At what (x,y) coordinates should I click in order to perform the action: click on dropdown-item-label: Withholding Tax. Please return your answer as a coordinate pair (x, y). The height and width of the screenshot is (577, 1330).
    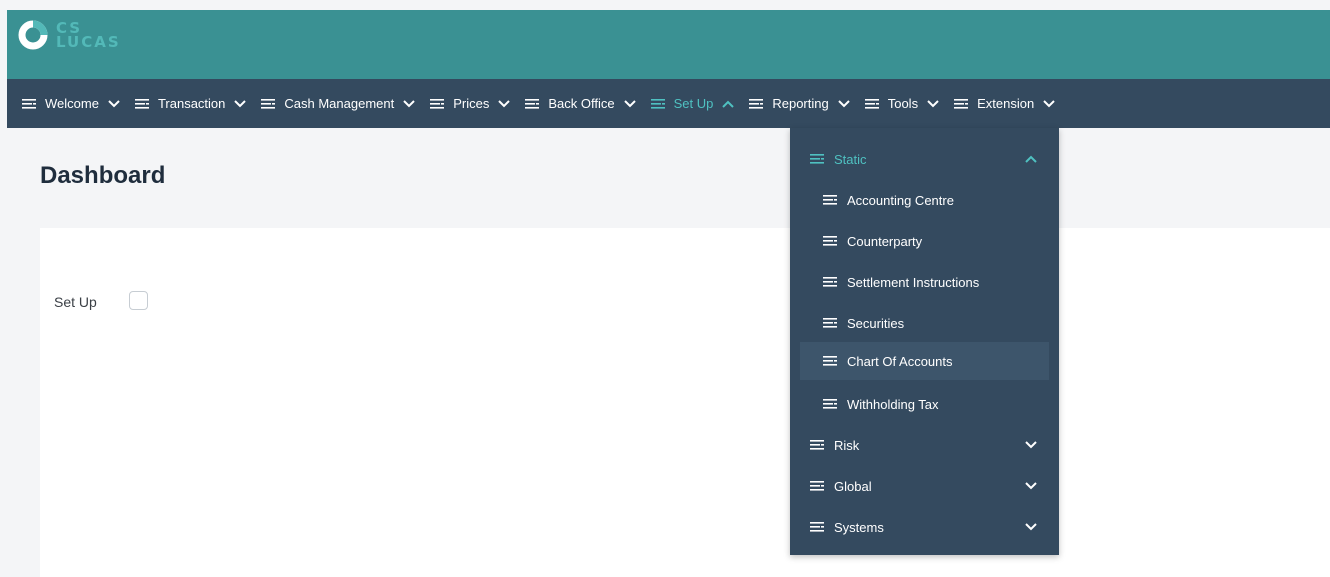
    Looking at the image, I should click on (893, 404).